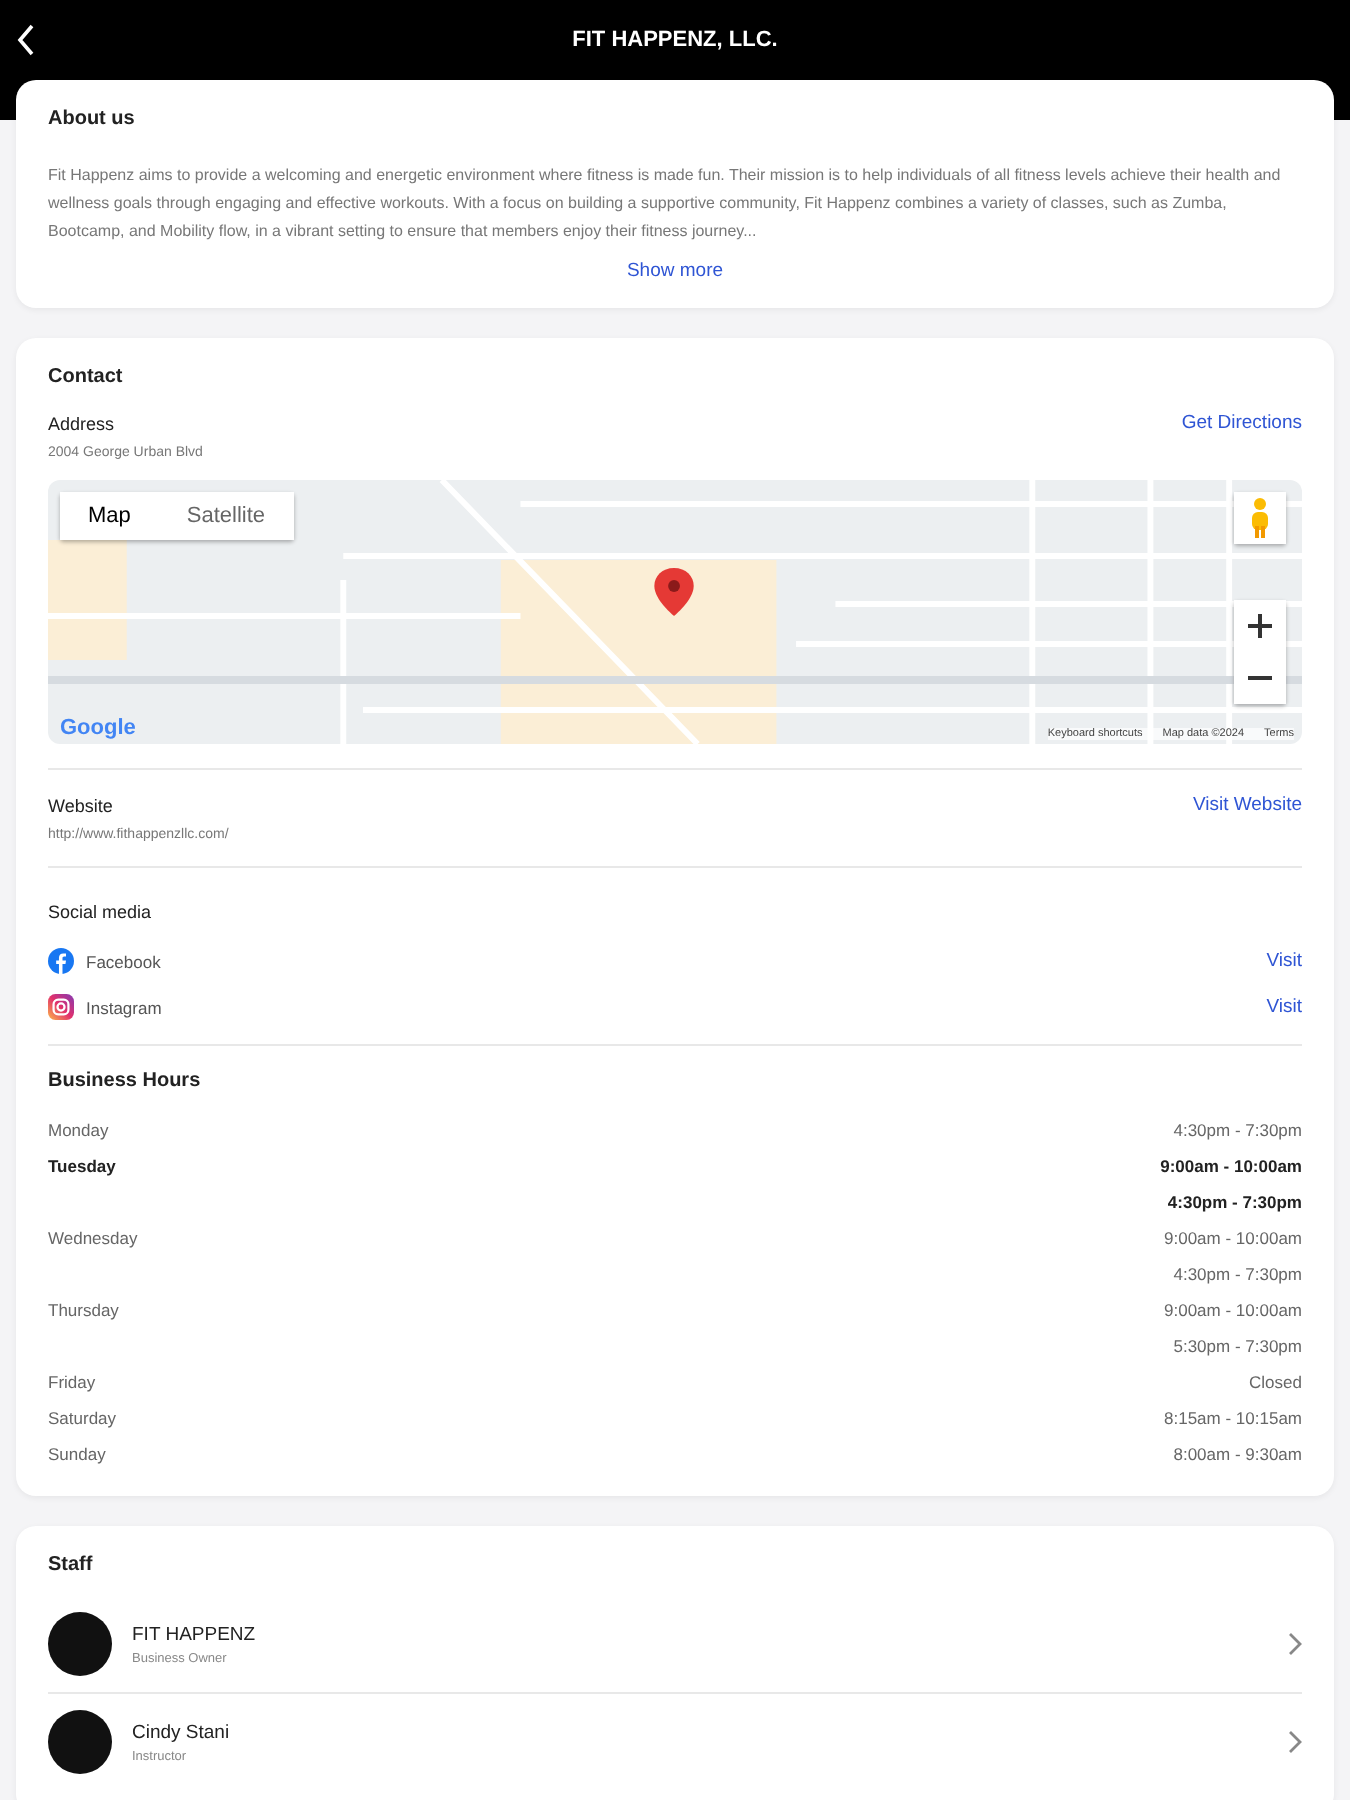  Describe the element at coordinates (1275, 1383) in the screenshot. I see `hours-text: Closed` at that location.